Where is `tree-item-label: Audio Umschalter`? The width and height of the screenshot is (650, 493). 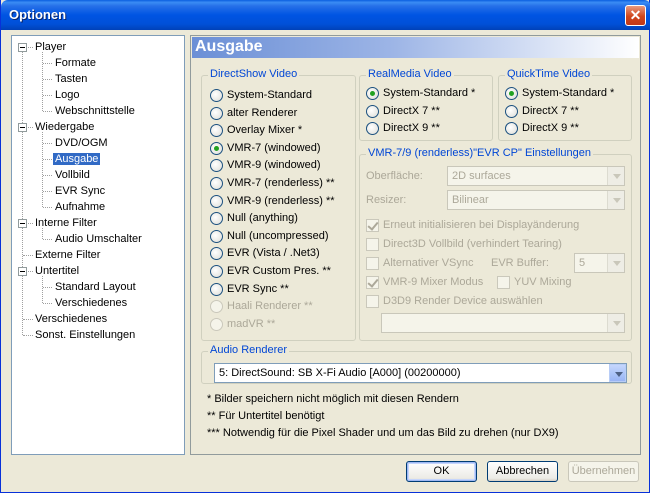 tree-item-label: Audio Umschalter is located at coordinates (98, 239).